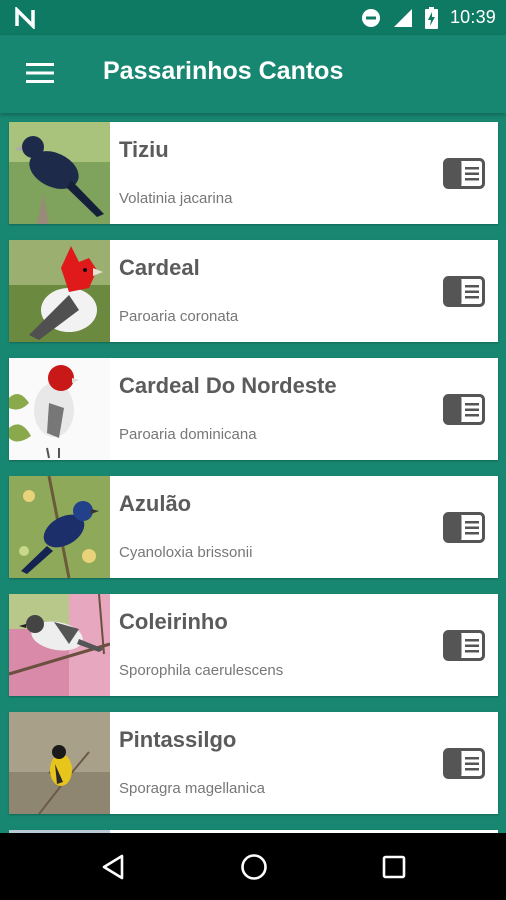 The height and width of the screenshot is (900, 506). I want to click on bird-name: Cardeal Do Nordeste, so click(228, 385).